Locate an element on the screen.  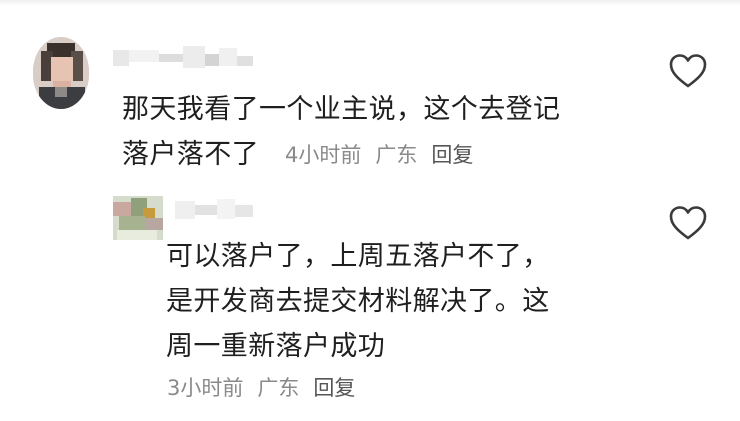
comment-meta: 3小时前 广东 回复 is located at coordinates (268, 387).